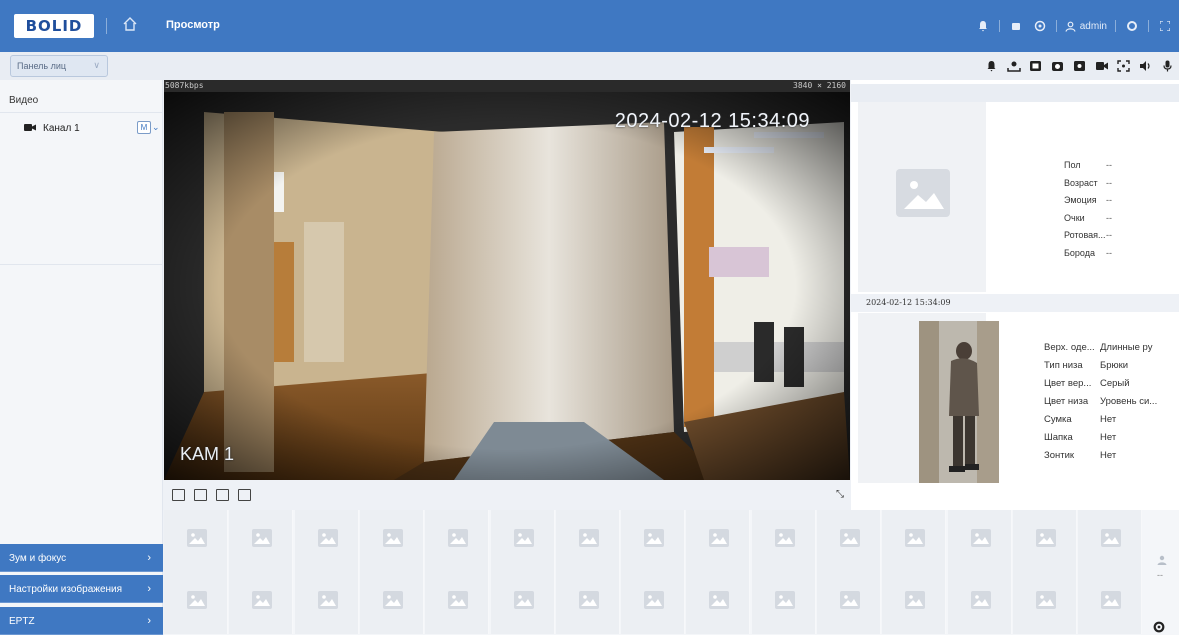 The height and width of the screenshot is (635, 1179). I want to click on camera-channel-icon, so click(30, 127).